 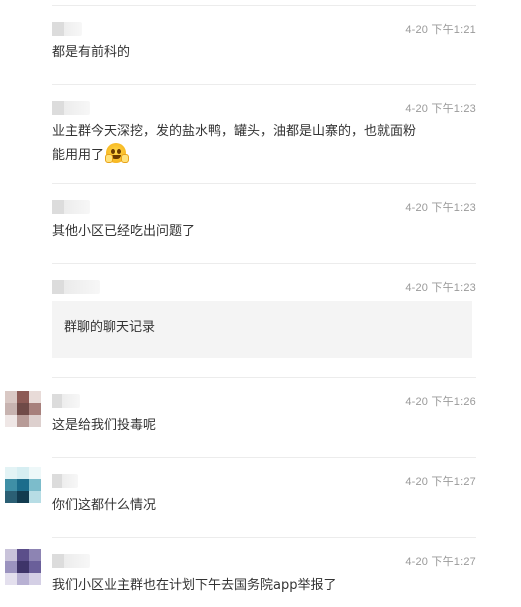 I want to click on grinning-sweat-emoji, so click(x=117, y=153).